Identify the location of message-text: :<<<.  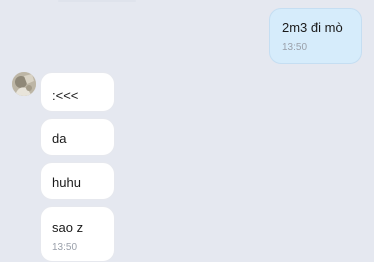
(65, 95).